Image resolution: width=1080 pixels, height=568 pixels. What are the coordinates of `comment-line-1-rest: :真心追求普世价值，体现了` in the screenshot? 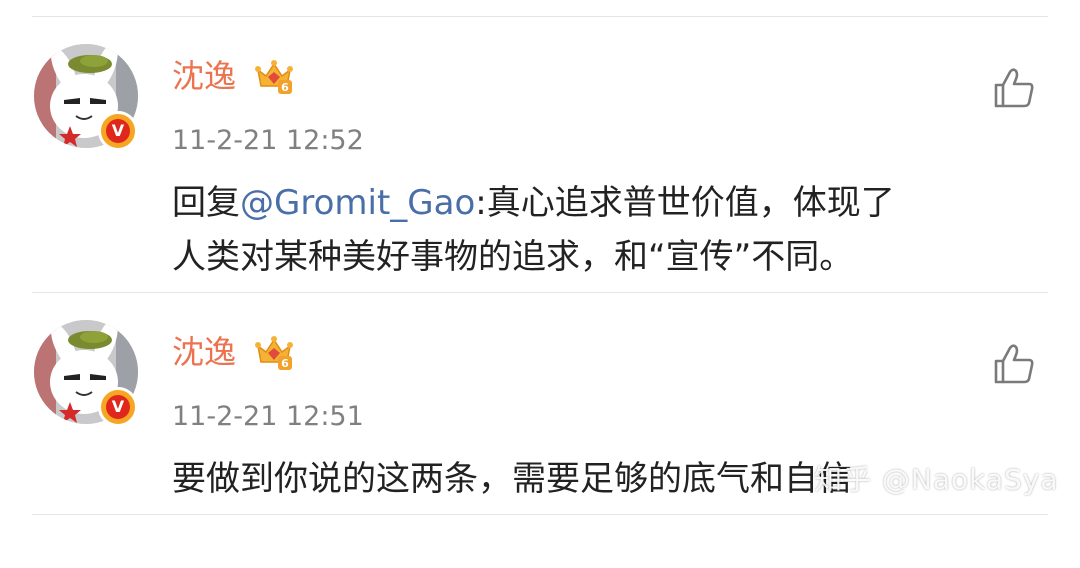 It's located at (685, 203).